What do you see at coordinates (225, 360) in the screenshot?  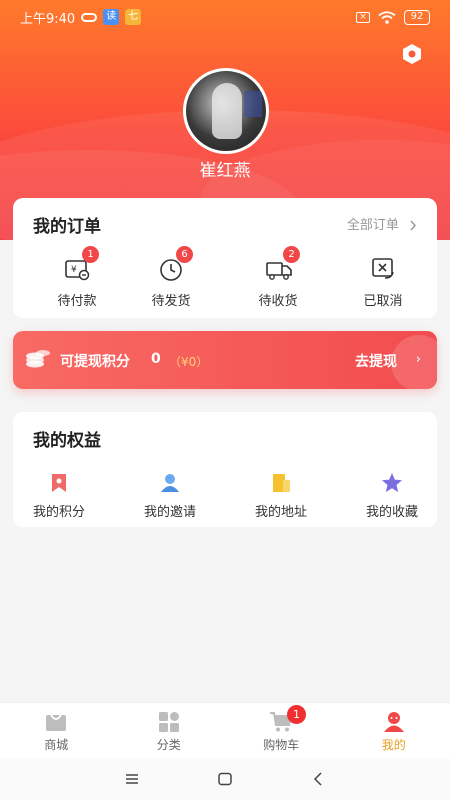 I see `withdrawable-points-banner: 可提现积分 0 （¥0） 去提现 ›` at bounding box center [225, 360].